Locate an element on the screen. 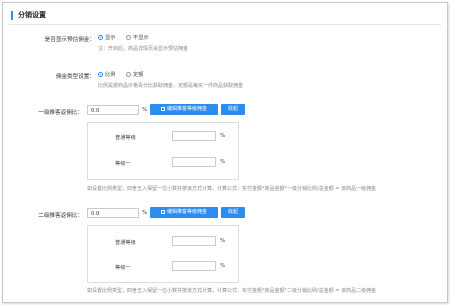  level1-unit: % is located at coordinates (145, 110).